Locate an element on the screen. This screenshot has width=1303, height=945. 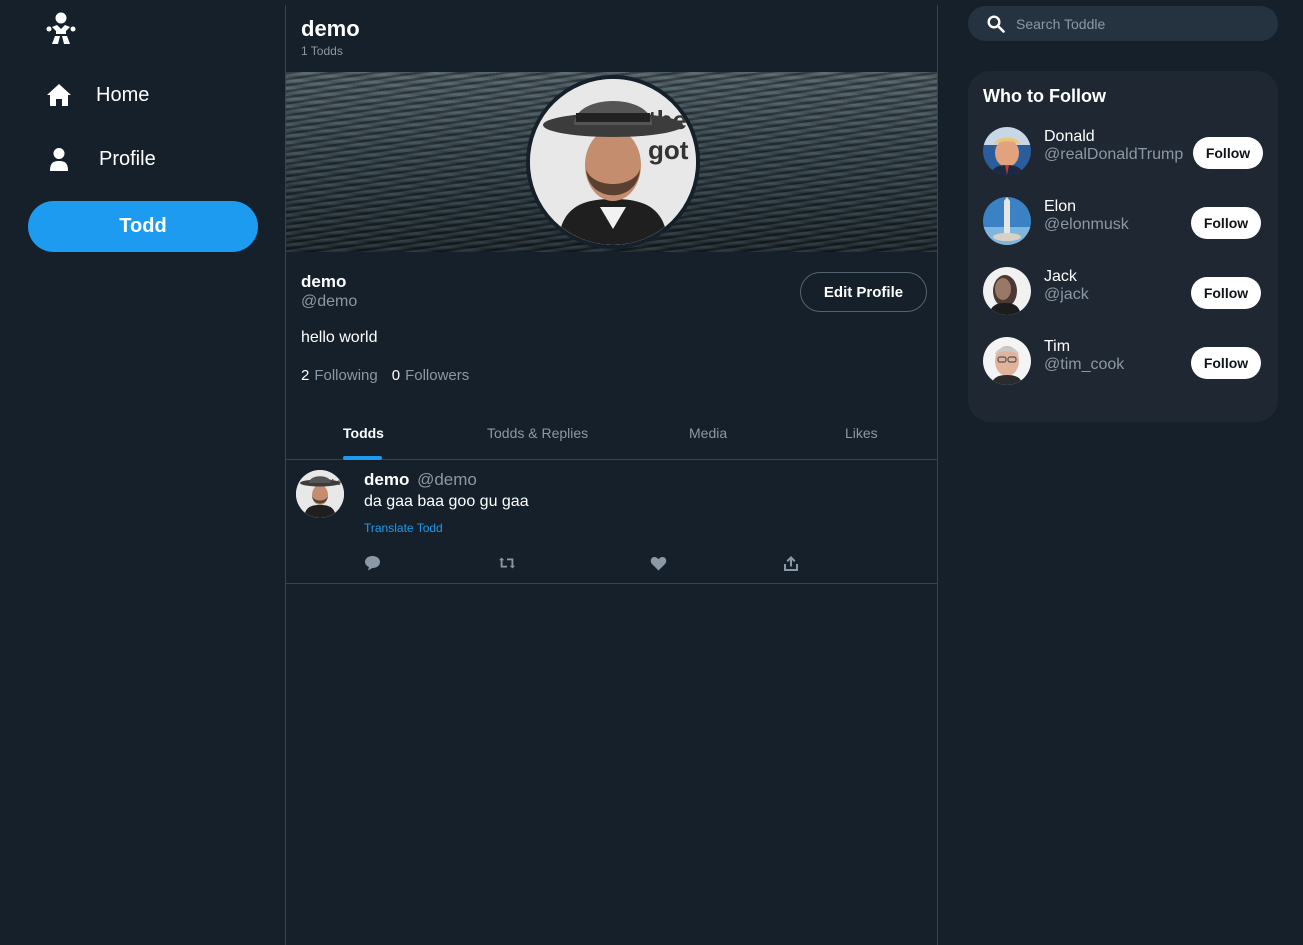
nav-home: Home is located at coordinates (96, 95).